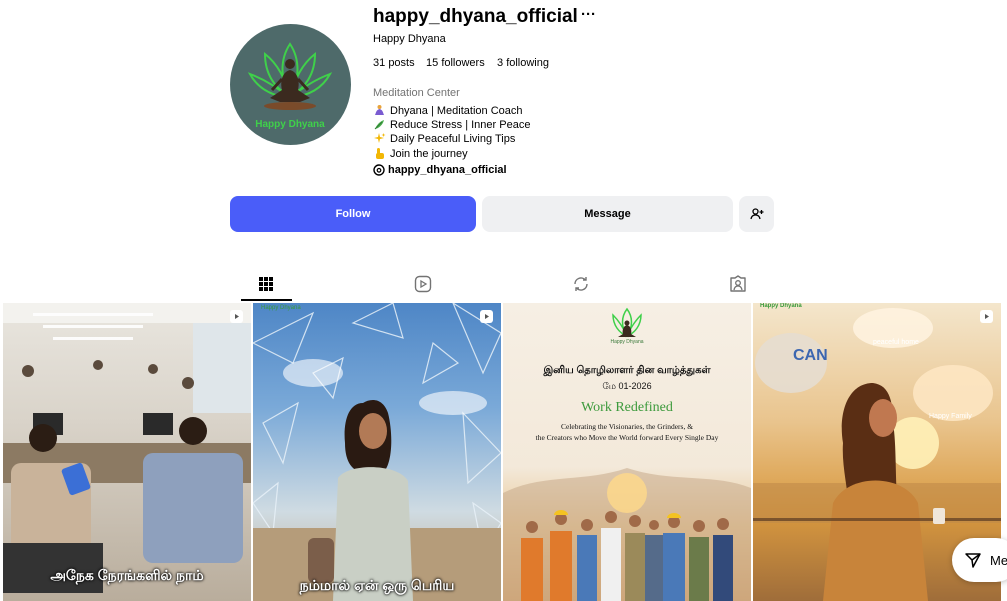 The image size is (1007, 601). I want to click on sparkles-icon, so click(379, 138).